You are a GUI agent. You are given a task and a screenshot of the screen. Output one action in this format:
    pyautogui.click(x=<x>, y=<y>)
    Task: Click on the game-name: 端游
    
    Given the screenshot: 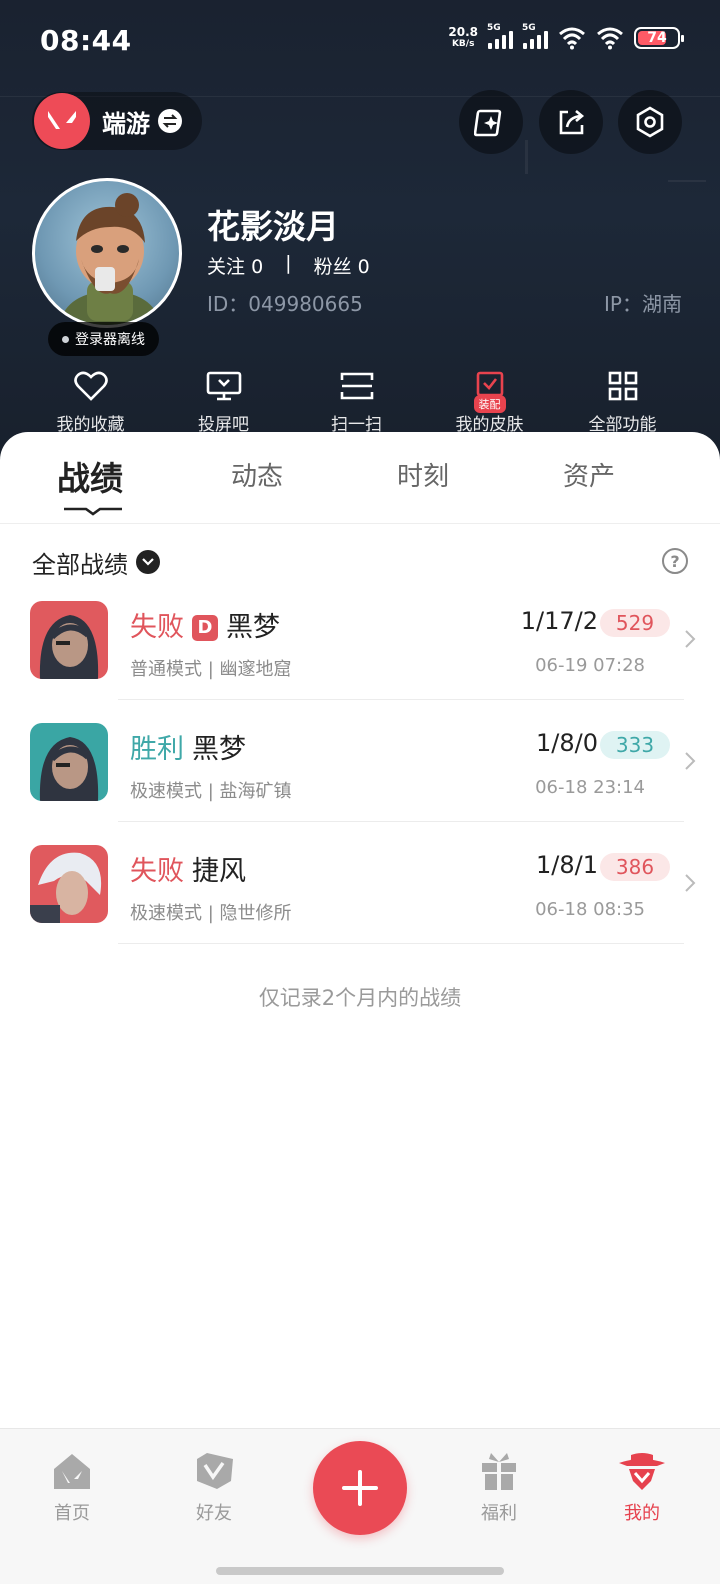 What is the action you would take?
    pyautogui.click(x=126, y=123)
    